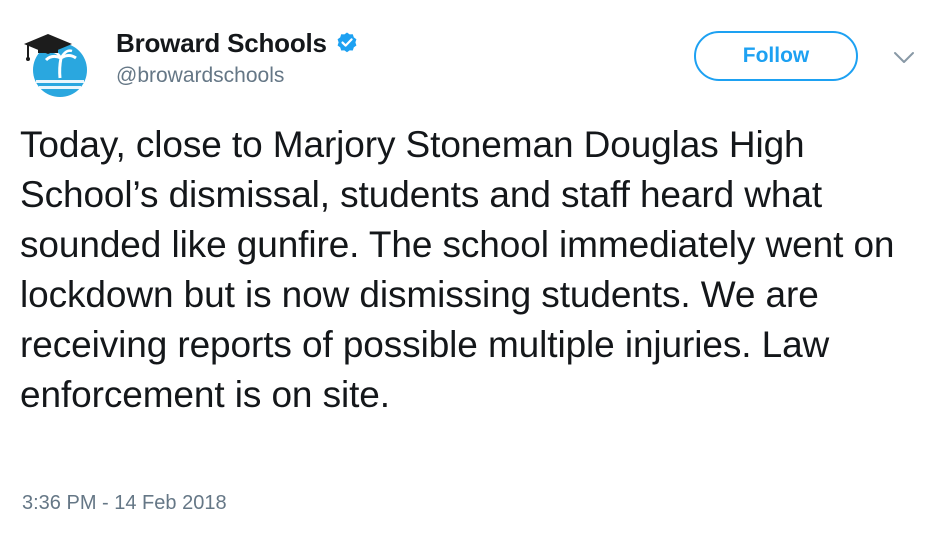 Image resolution: width=950 pixels, height=540 pixels. I want to click on tweet-author: Broward Schools @browardschools, so click(237, 57).